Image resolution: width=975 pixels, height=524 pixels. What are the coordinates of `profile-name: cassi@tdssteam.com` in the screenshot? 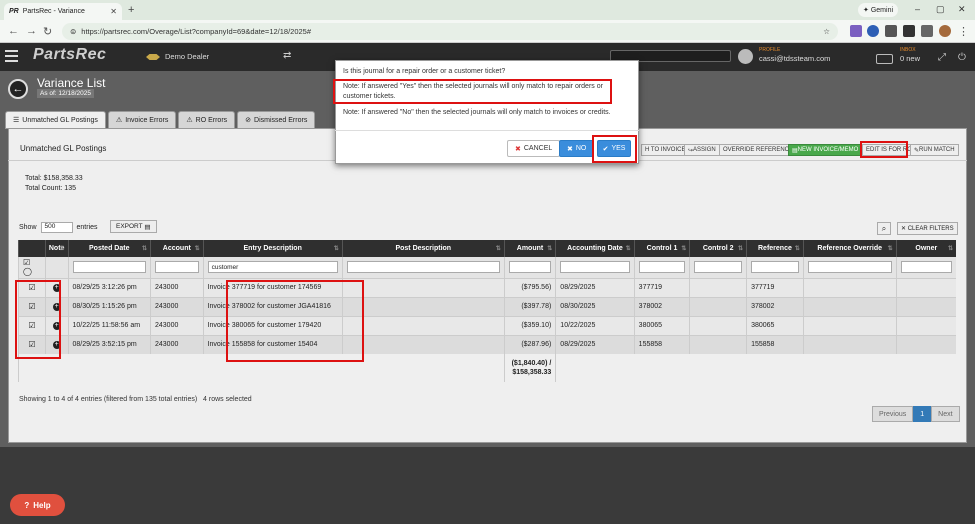 It's located at (794, 58).